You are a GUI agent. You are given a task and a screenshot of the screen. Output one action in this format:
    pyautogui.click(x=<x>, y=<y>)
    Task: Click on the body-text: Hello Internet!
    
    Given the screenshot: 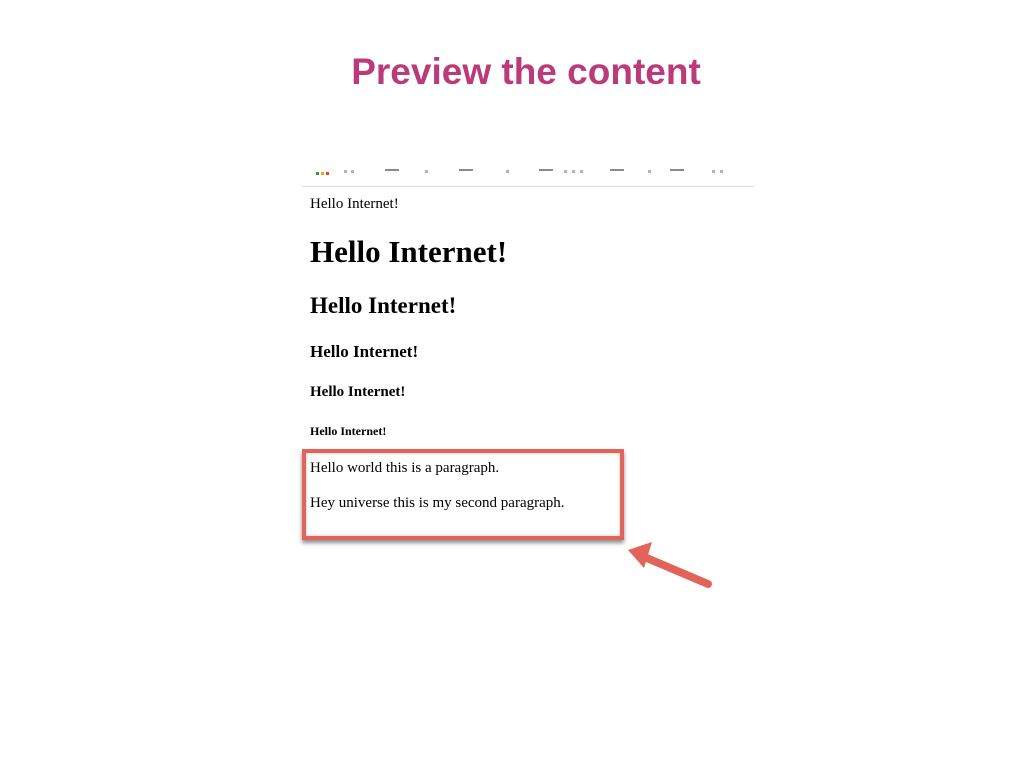 What is the action you would take?
    pyautogui.click(x=354, y=204)
    